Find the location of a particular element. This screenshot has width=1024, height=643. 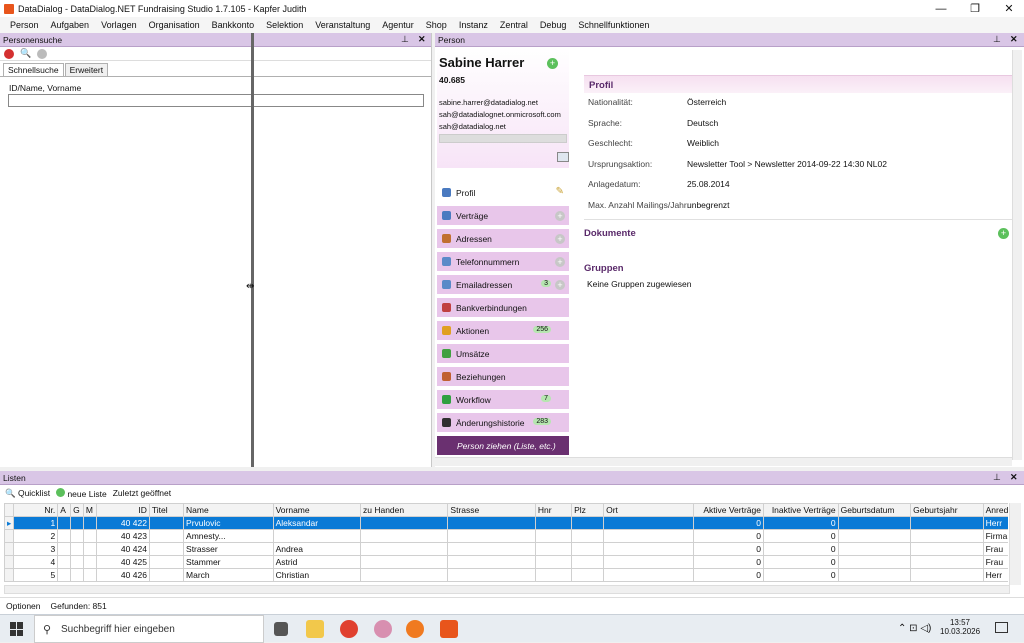

card-scrollbar is located at coordinates (503, 138).